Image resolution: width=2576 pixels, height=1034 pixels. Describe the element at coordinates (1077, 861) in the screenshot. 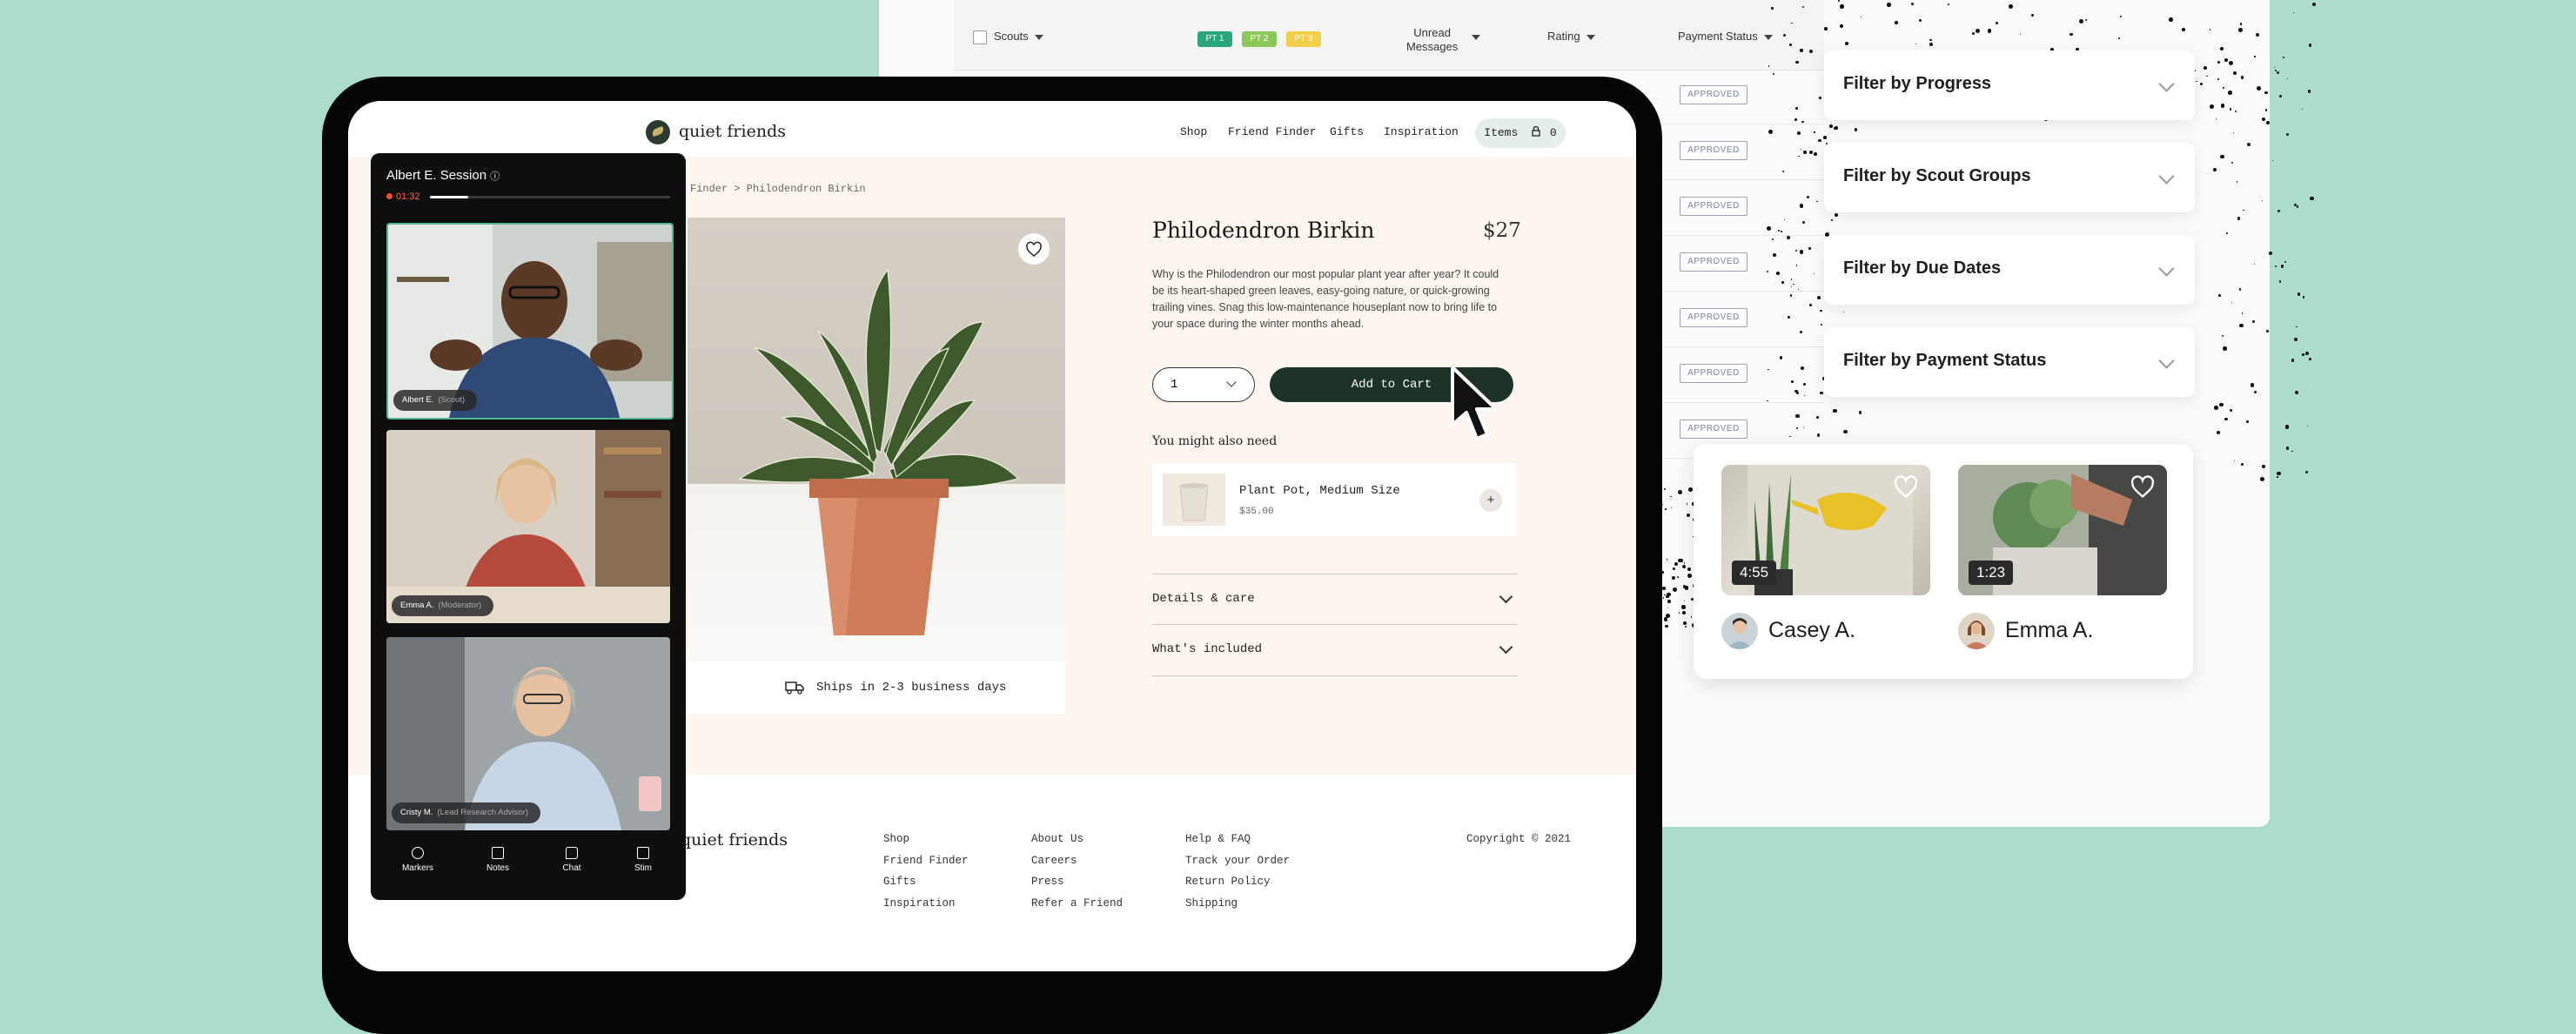

I see `footer-link: Careers` at that location.